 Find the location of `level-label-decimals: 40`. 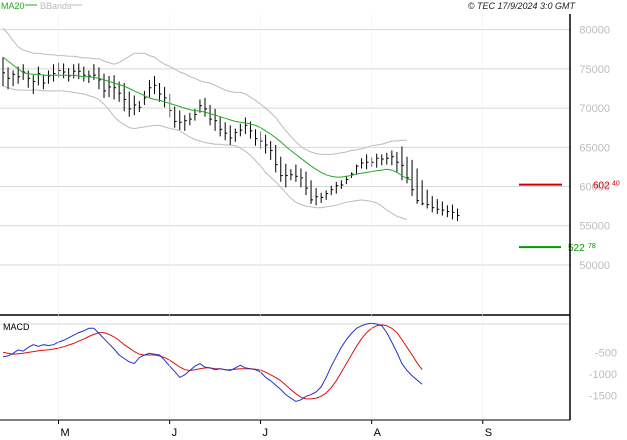

level-label-decimals: 40 is located at coordinates (616, 184).